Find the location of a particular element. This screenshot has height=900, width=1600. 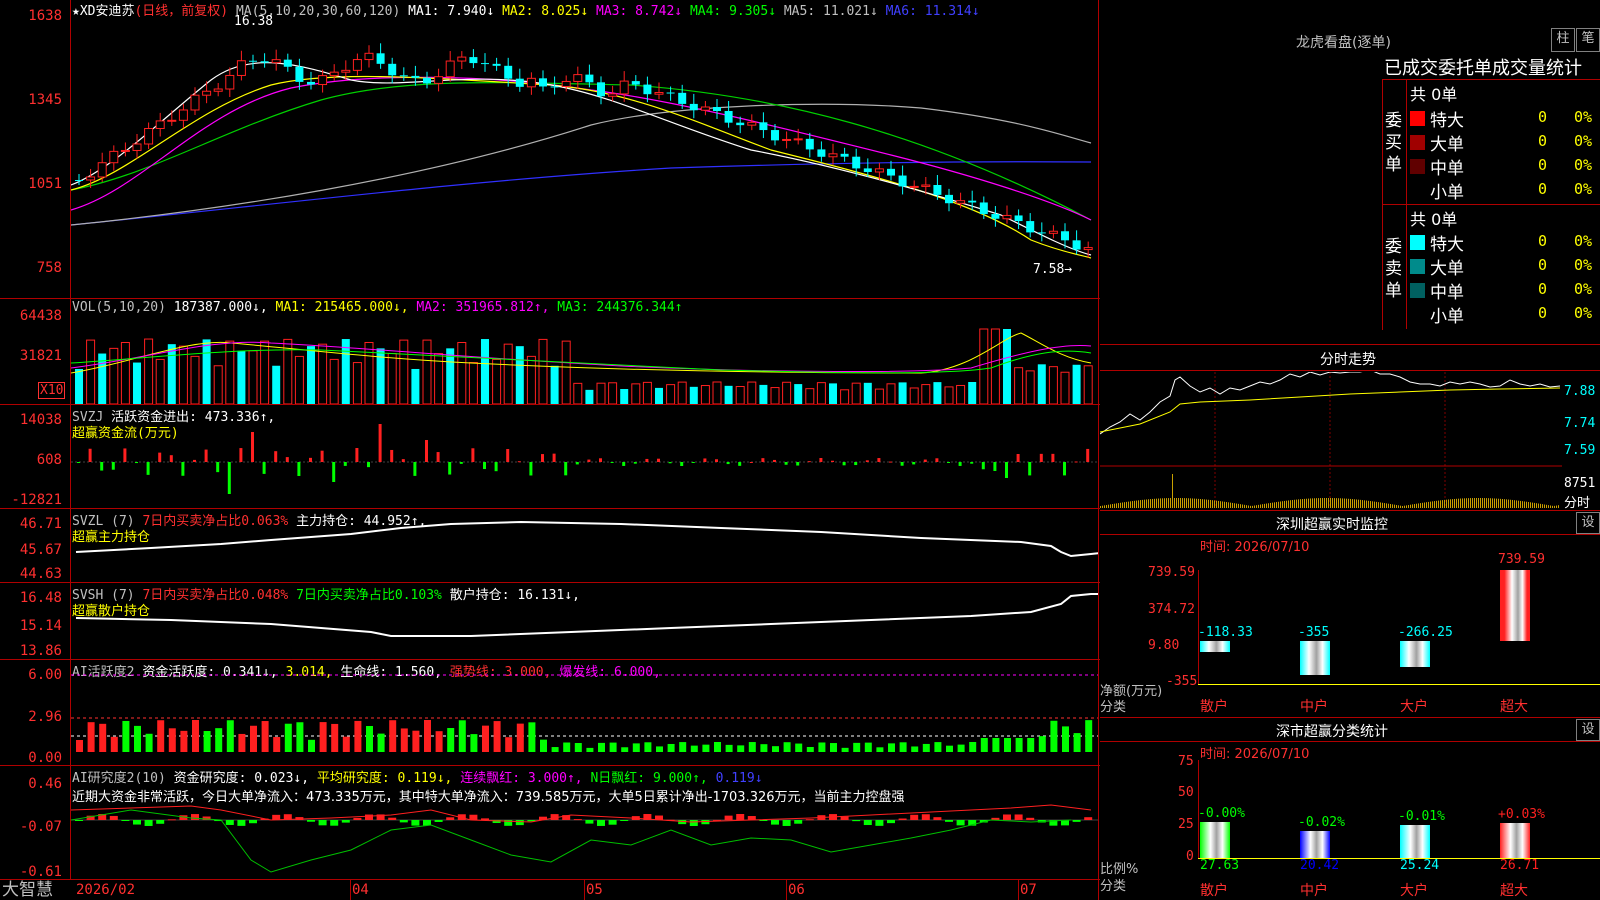

ai1-chart is located at coordinates (584, 712).